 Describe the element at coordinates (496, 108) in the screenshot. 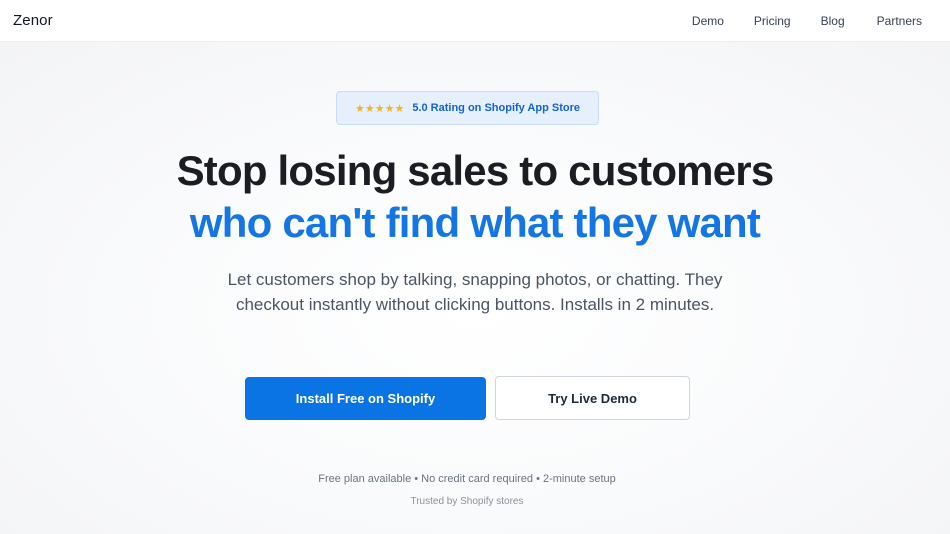

I see `rating-text: 5.0 Rating on Shopify App Store` at that location.